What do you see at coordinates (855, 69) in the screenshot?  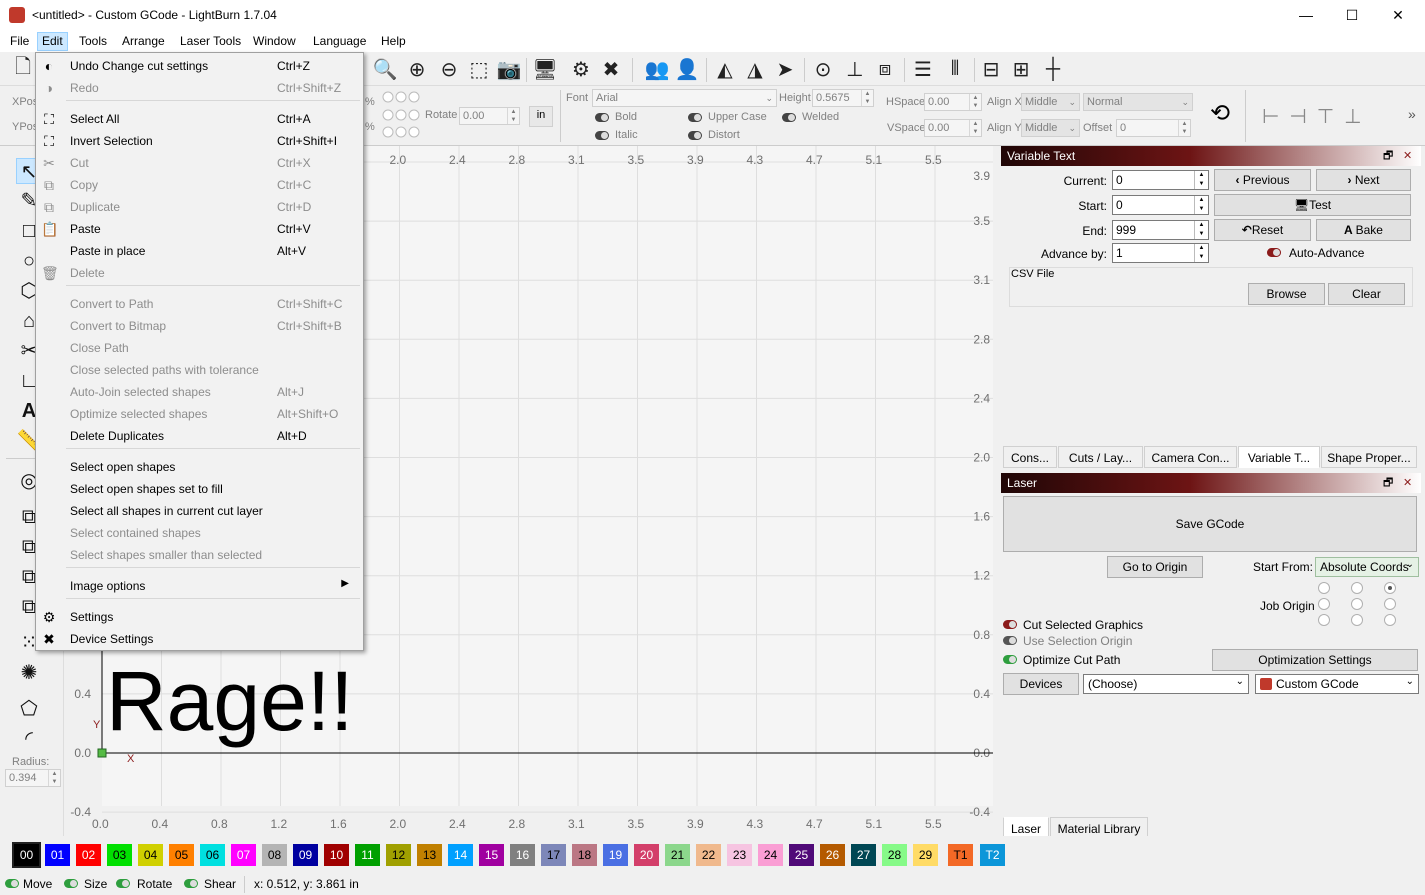 I see `align-bottom-icon: ⊥` at bounding box center [855, 69].